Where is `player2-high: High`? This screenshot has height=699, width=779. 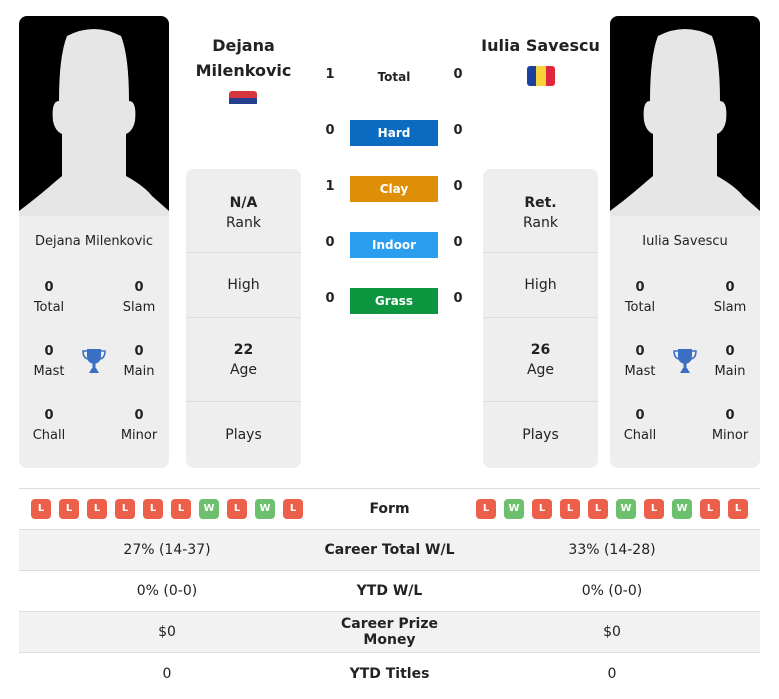
player2-high: High is located at coordinates (540, 285).